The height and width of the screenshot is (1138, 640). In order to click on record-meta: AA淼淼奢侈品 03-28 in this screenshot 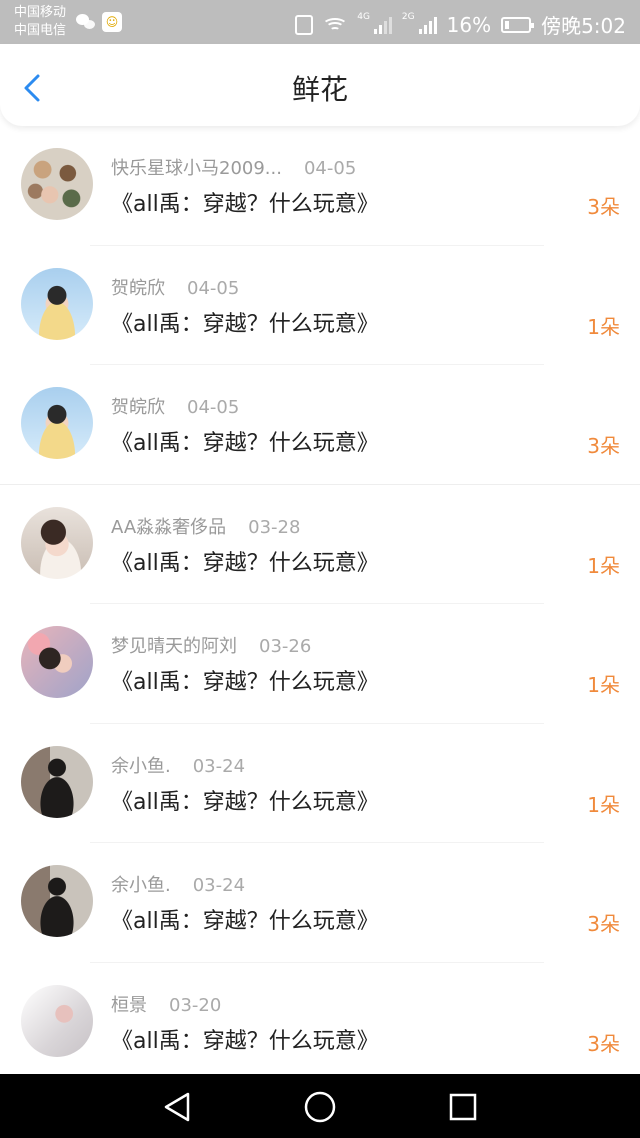, I will do `click(205, 526)`.